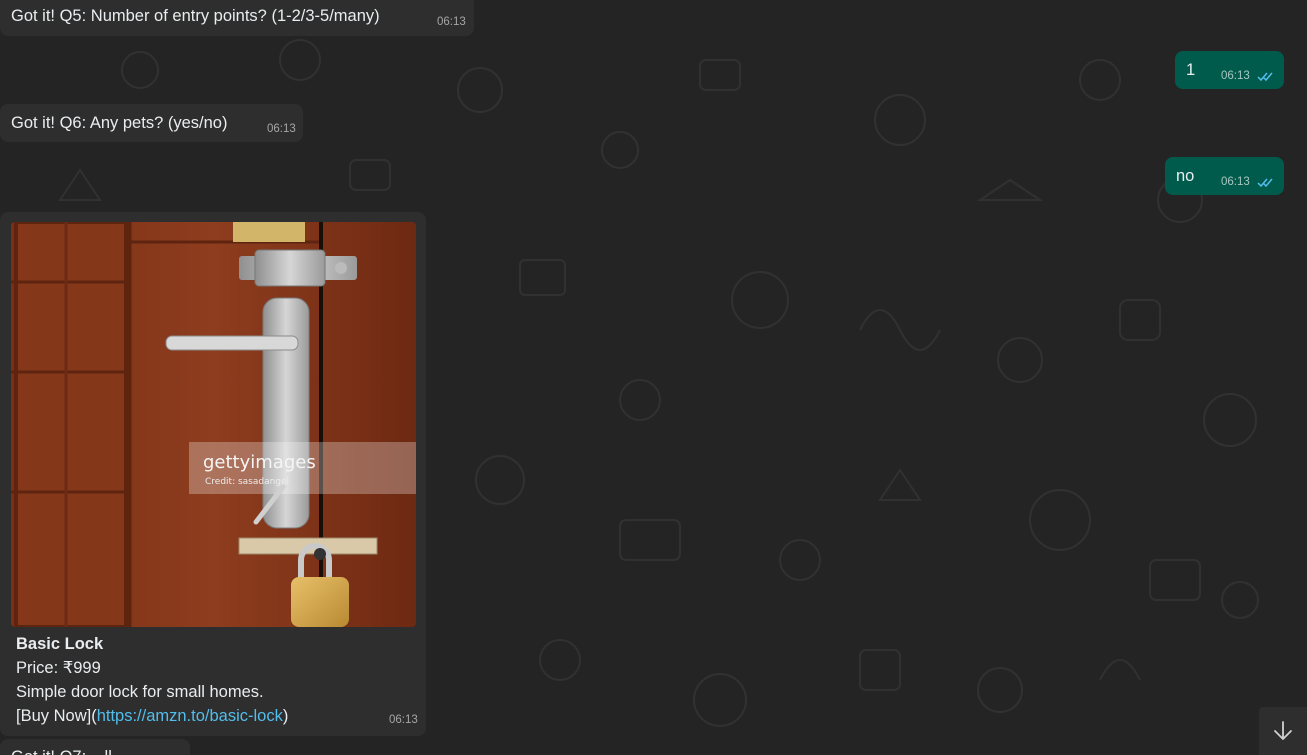 The width and height of the screenshot is (1307, 755). I want to click on buy-now-line: [Buy Now](https://amzn.to/basic-lock), so click(152, 716).